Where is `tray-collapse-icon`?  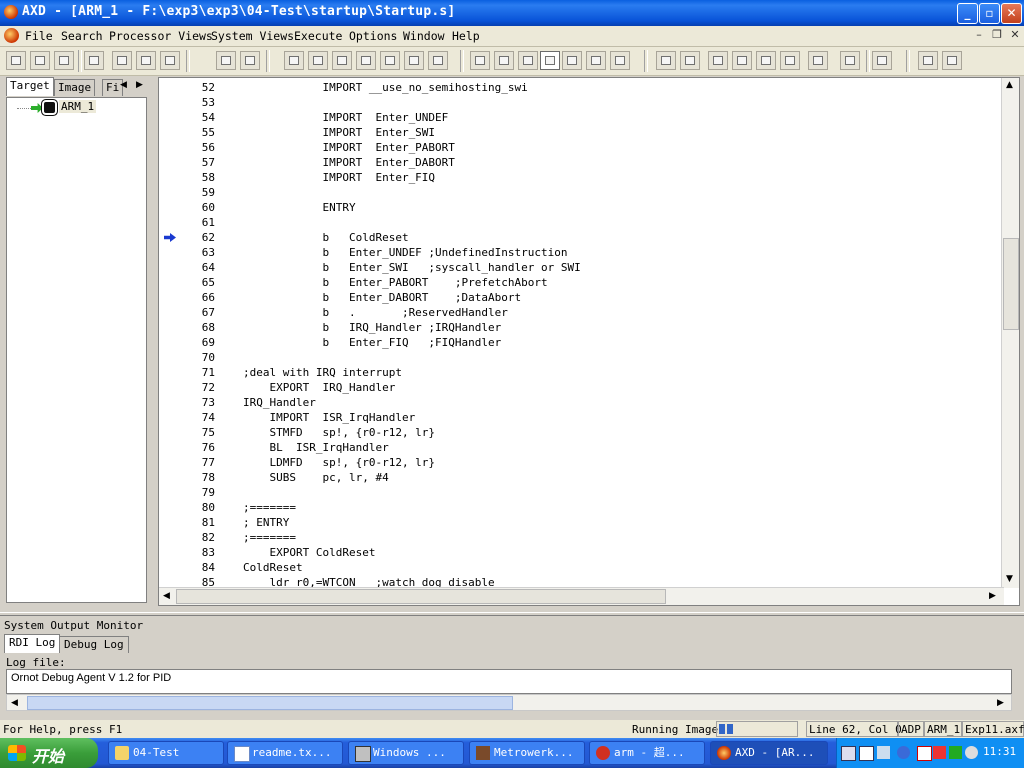 tray-collapse-icon is located at coordinates (903, 752).